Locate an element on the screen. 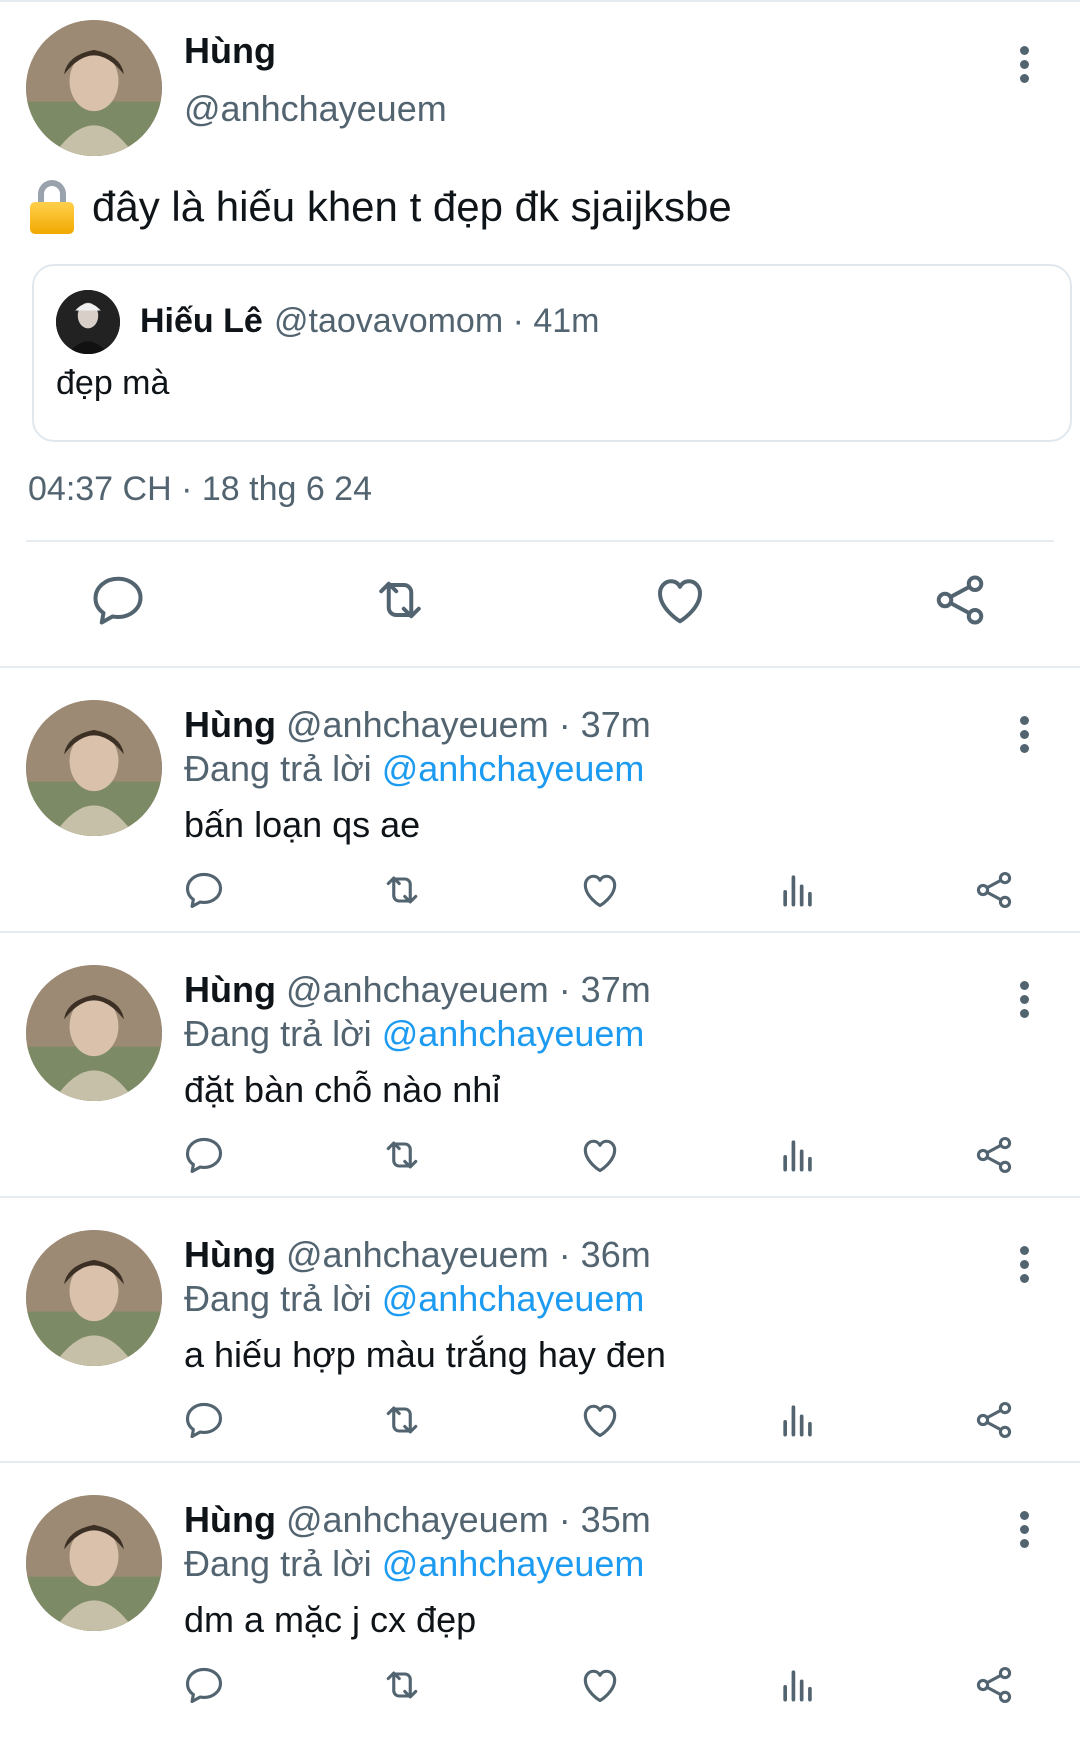 Image resolution: width=1080 pixels, height=1744 pixels. quoted-author-name: Hiếu Lê is located at coordinates (201, 321).